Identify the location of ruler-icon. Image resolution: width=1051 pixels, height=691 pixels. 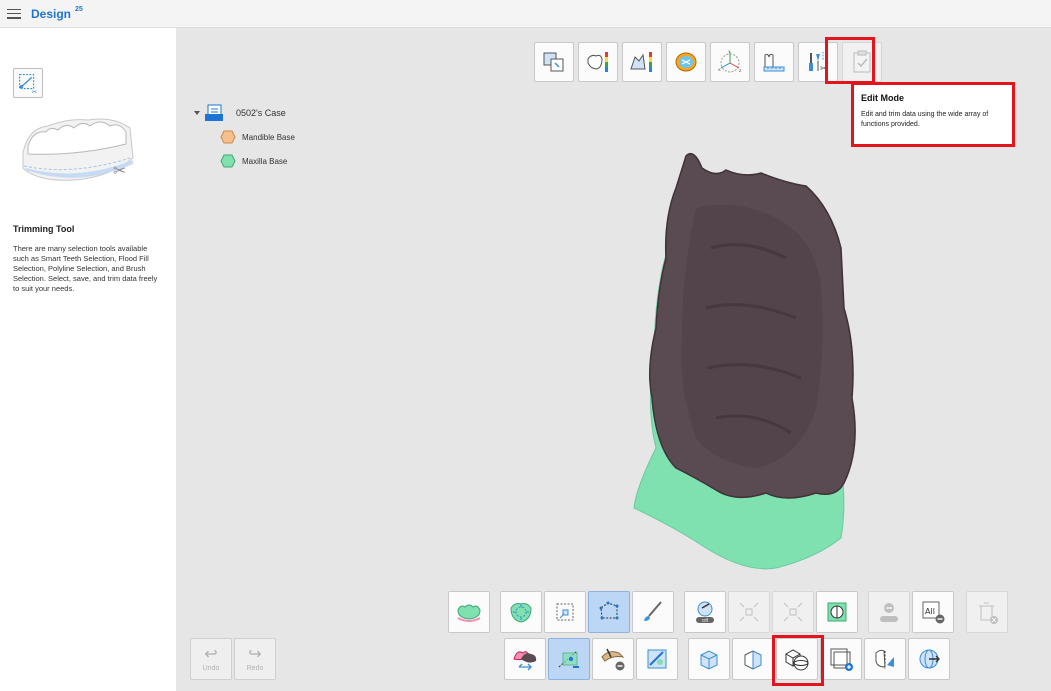
(774, 62).